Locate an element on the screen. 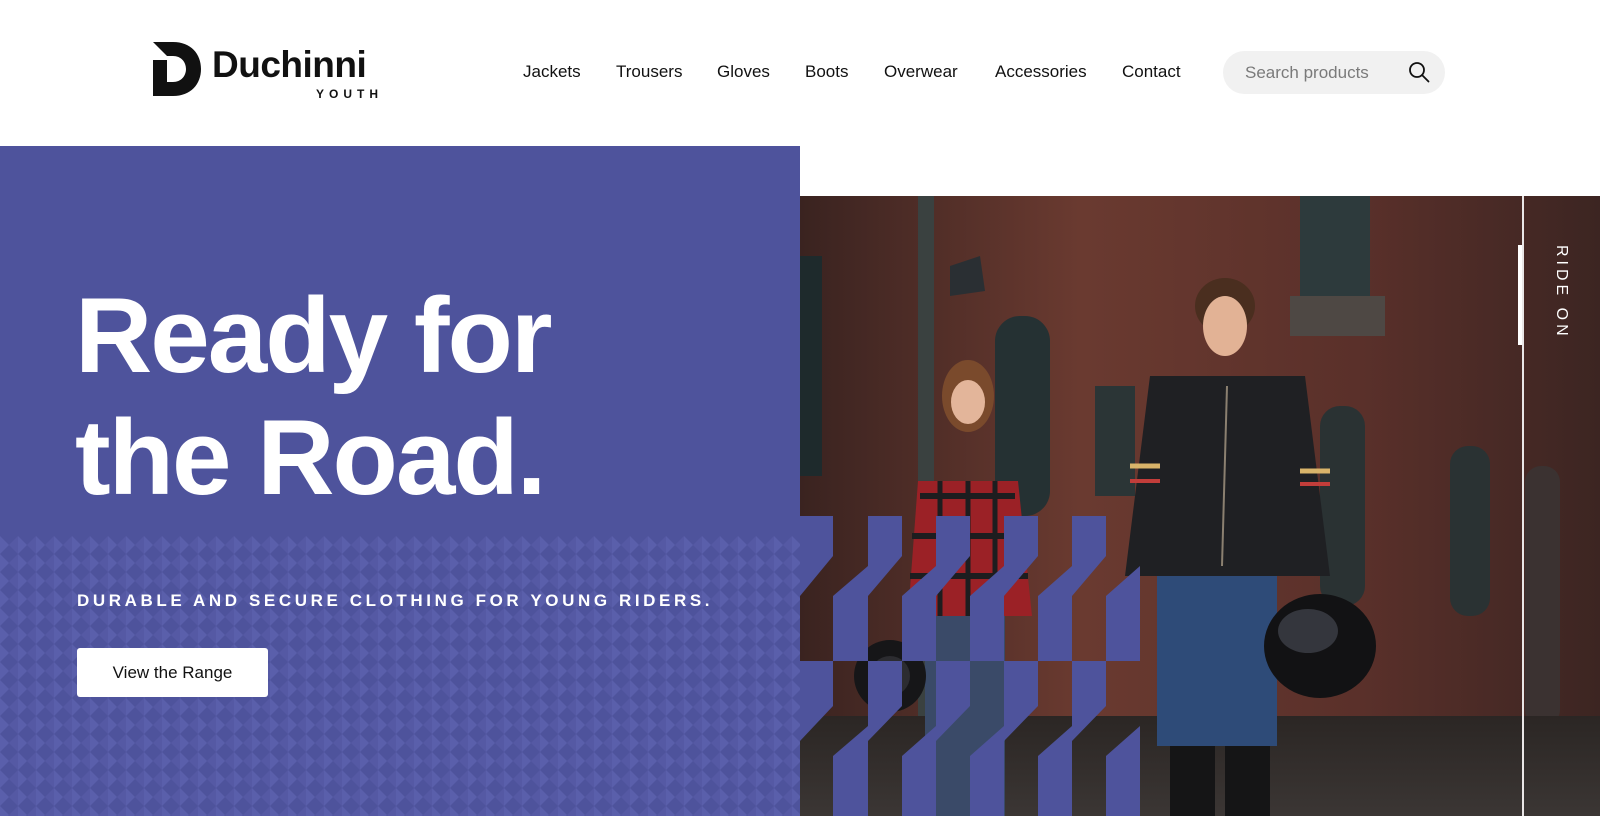 This screenshot has height=816, width=1600. slide-indicator is located at coordinates (1520, 295).